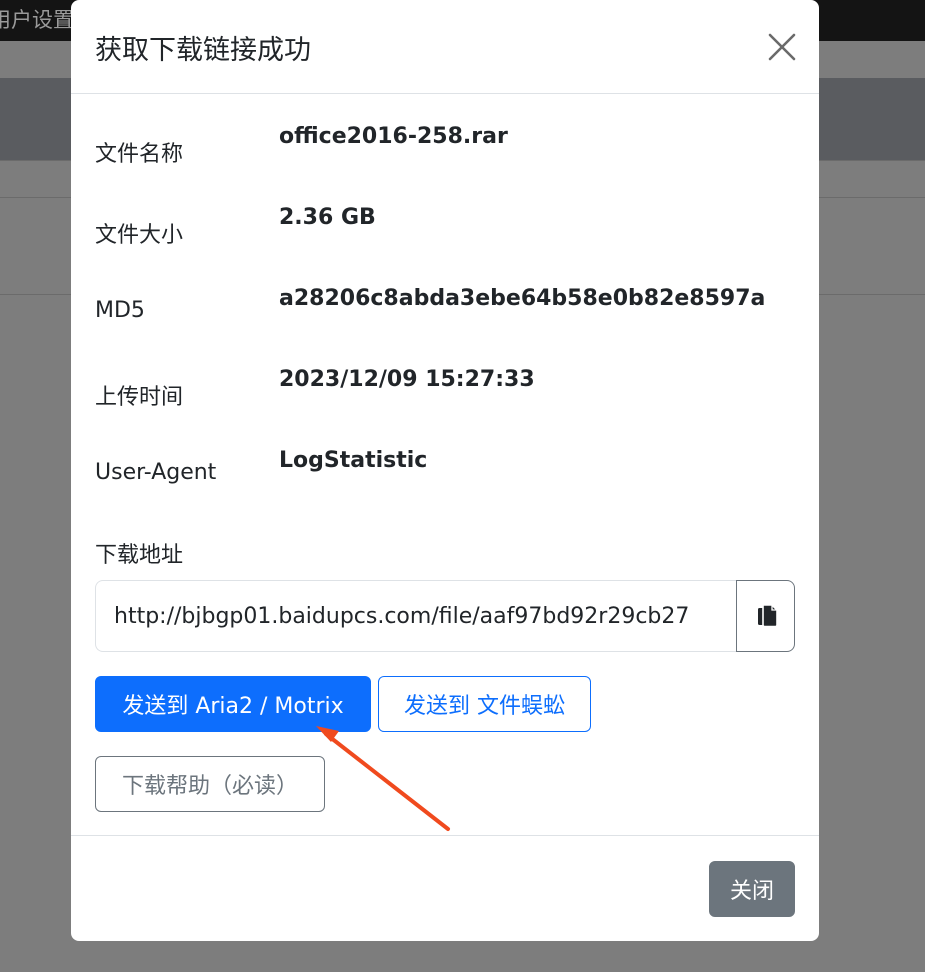 This screenshot has height=972, width=925. What do you see at coordinates (156, 472) in the screenshot?
I see `user-agent-label: User-Agent` at bounding box center [156, 472].